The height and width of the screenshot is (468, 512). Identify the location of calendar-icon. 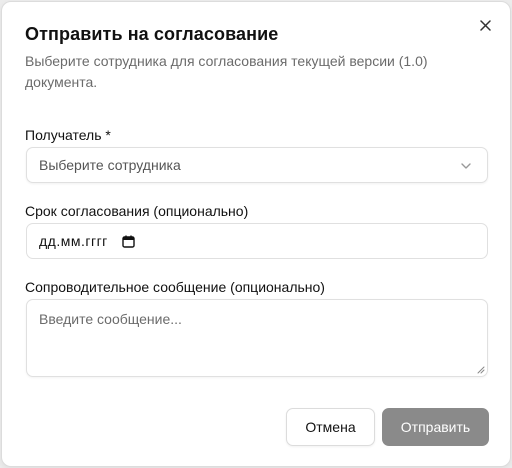
(128, 241).